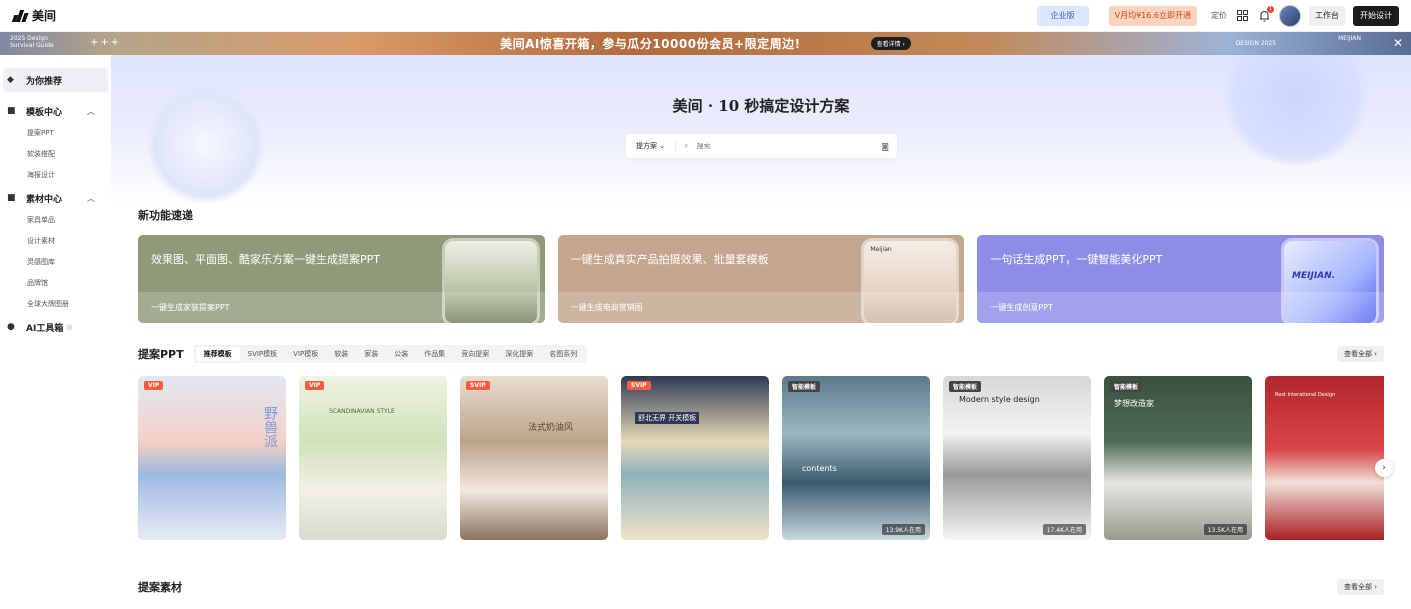 The height and width of the screenshot is (609, 1411). I want to click on sidebar-sub-inspiration: 灵感图库, so click(55, 262).